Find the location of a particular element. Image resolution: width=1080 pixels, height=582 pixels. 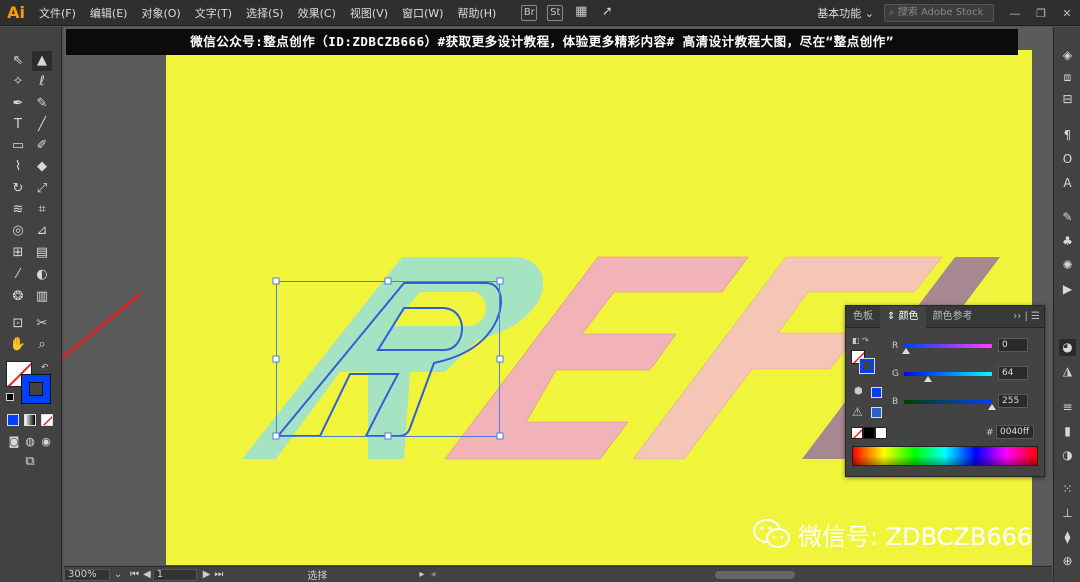

graphic-styles-icon: ✺ is located at coordinates (1067, 265).